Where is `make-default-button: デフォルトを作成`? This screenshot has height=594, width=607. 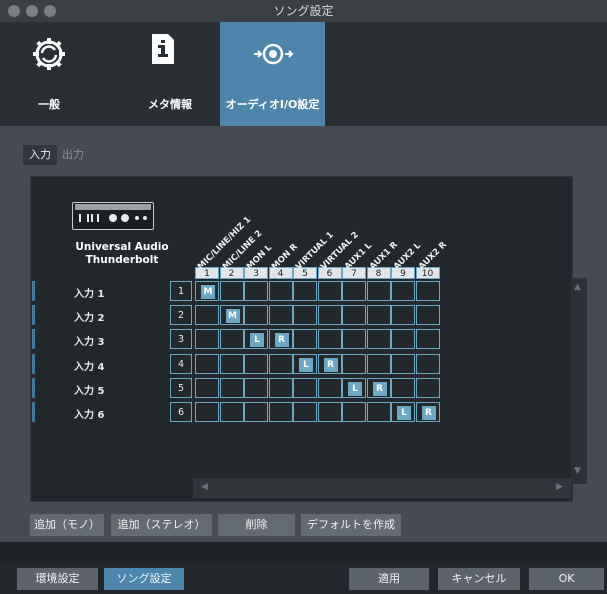
make-default-button: デフォルトを作成 is located at coordinates (351, 525).